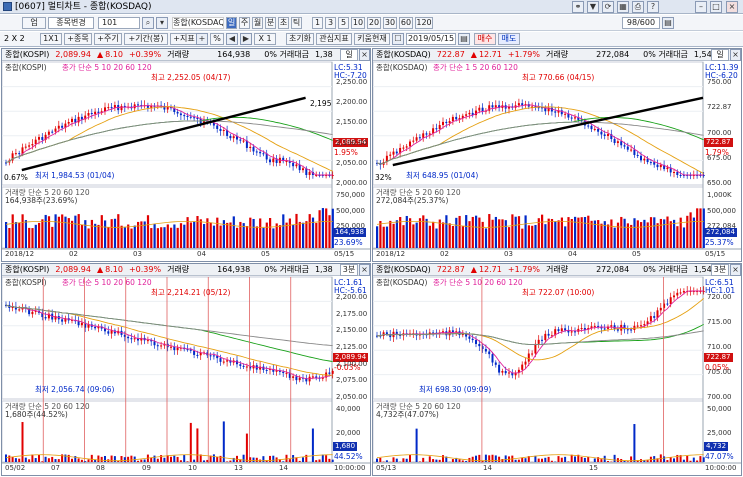 The height and width of the screenshot is (477, 743). Describe the element at coordinates (283, 468) in the screenshot. I see `x-tick: 14` at that location.